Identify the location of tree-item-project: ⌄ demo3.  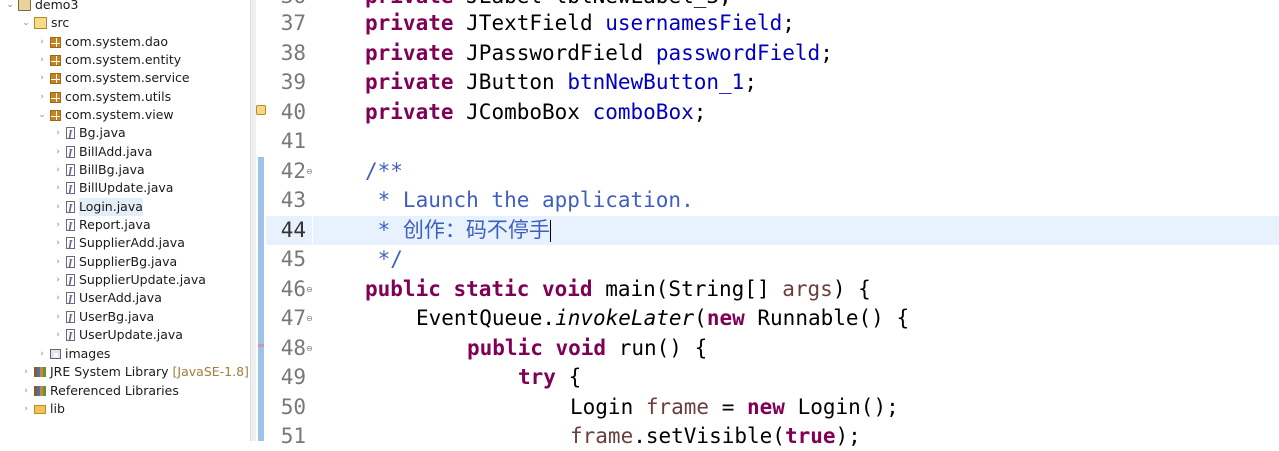
(41, 7).